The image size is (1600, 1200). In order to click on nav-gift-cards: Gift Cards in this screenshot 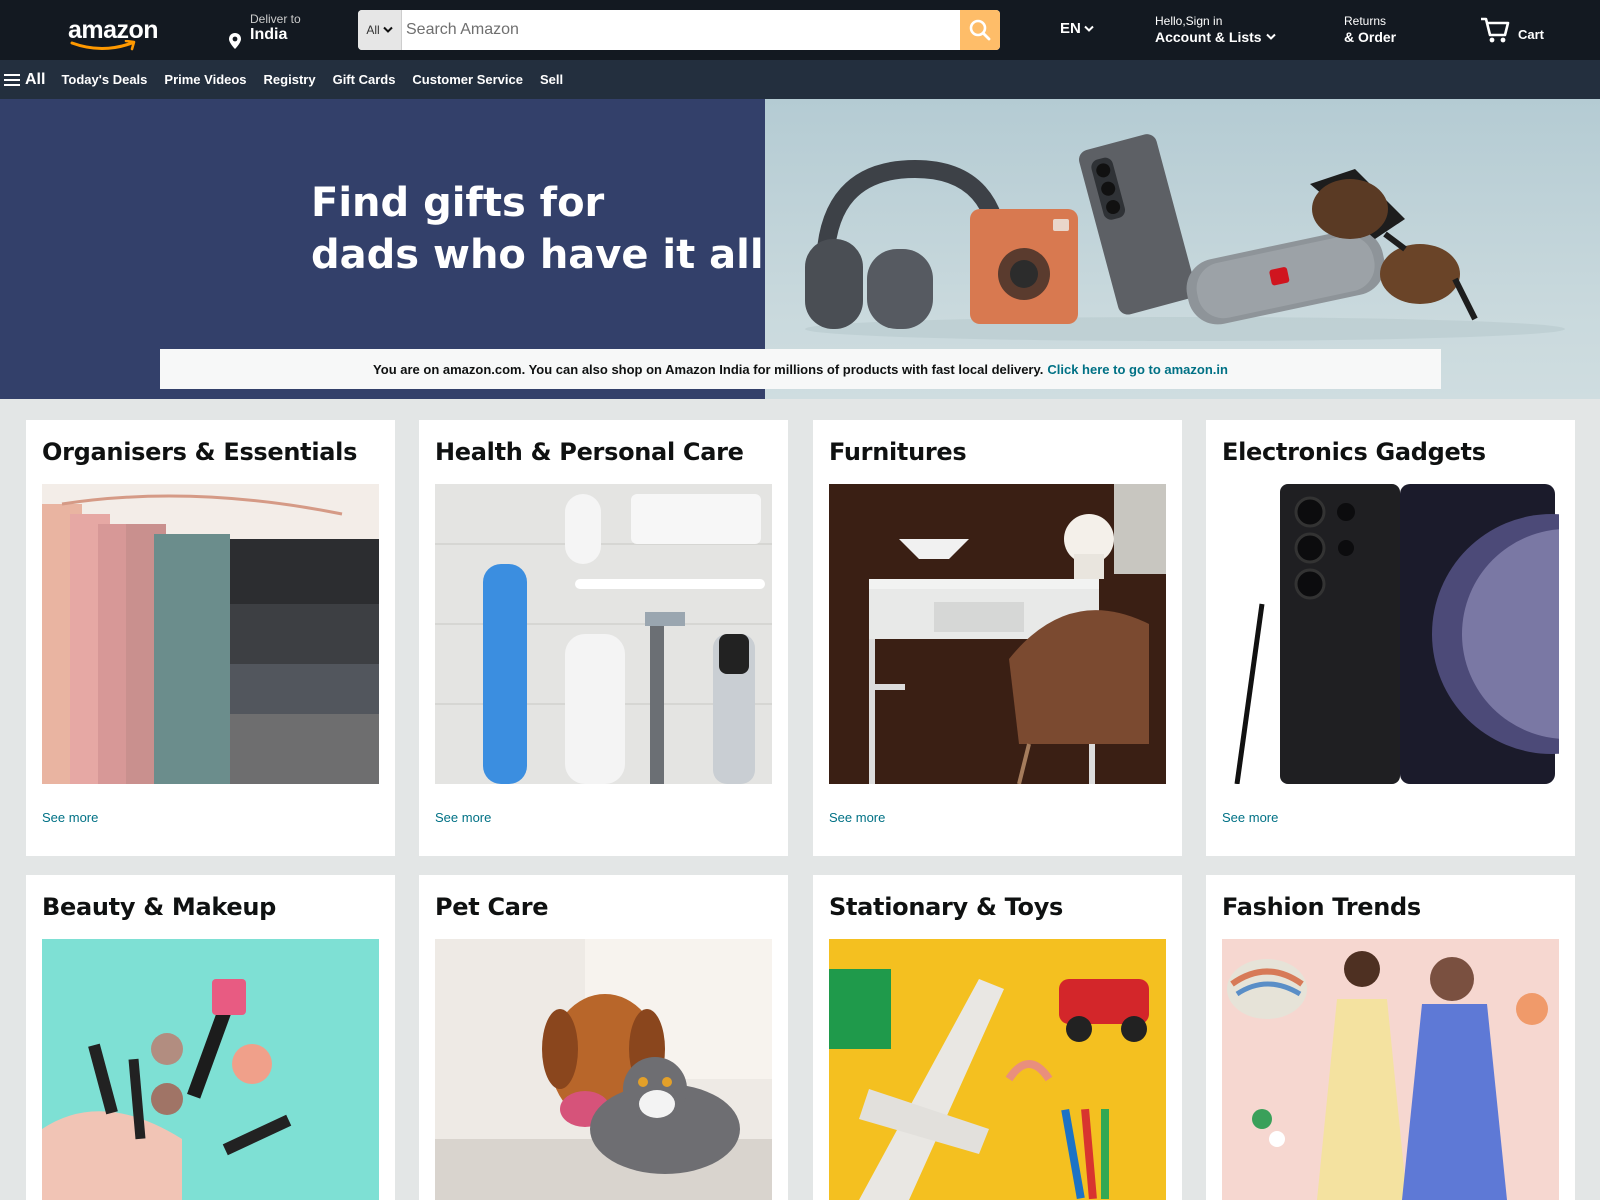, I will do `click(364, 79)`.